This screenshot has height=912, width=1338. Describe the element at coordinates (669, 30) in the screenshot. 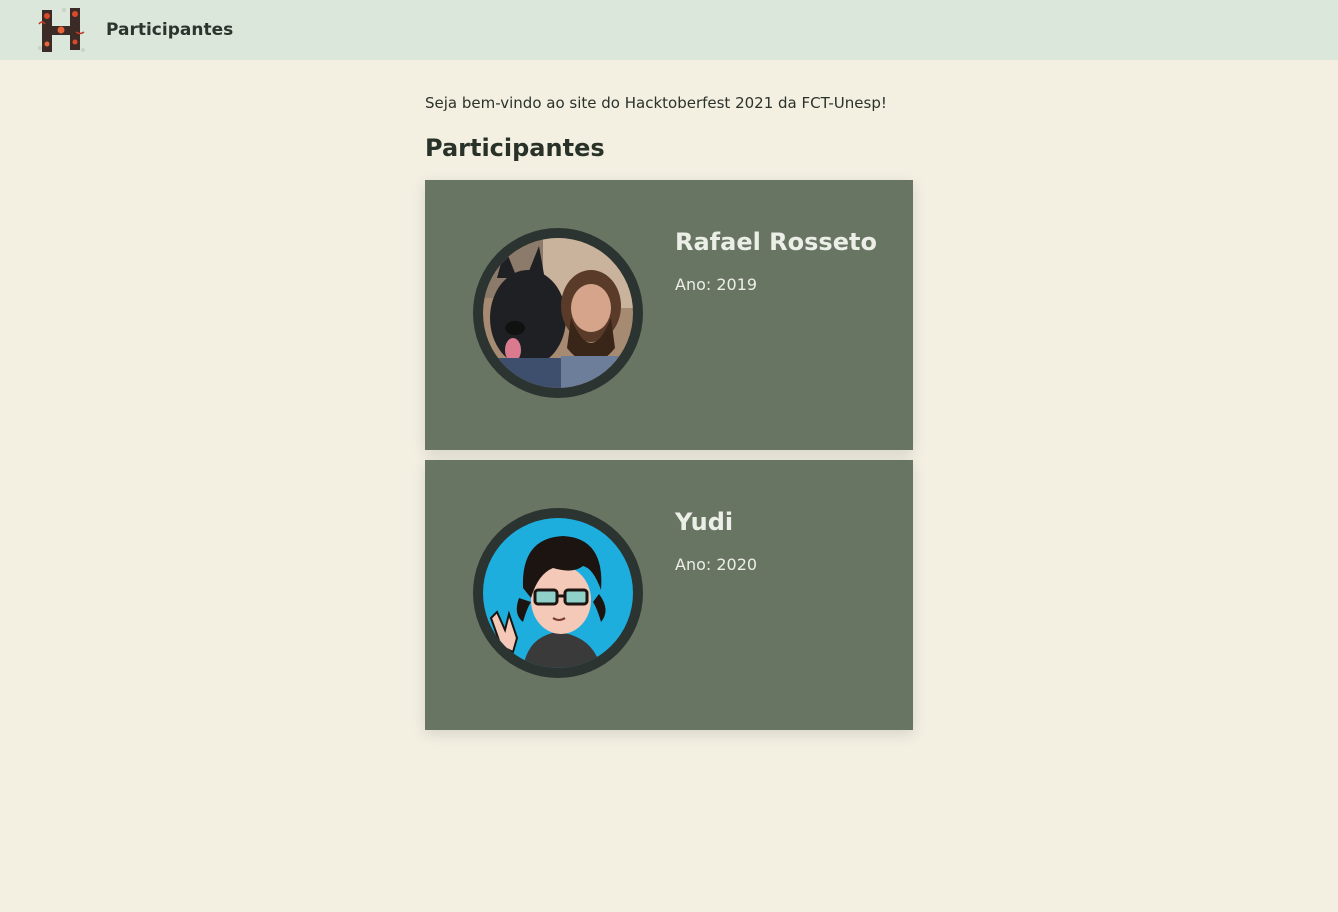

I see `navbar: Participantes` at that location.